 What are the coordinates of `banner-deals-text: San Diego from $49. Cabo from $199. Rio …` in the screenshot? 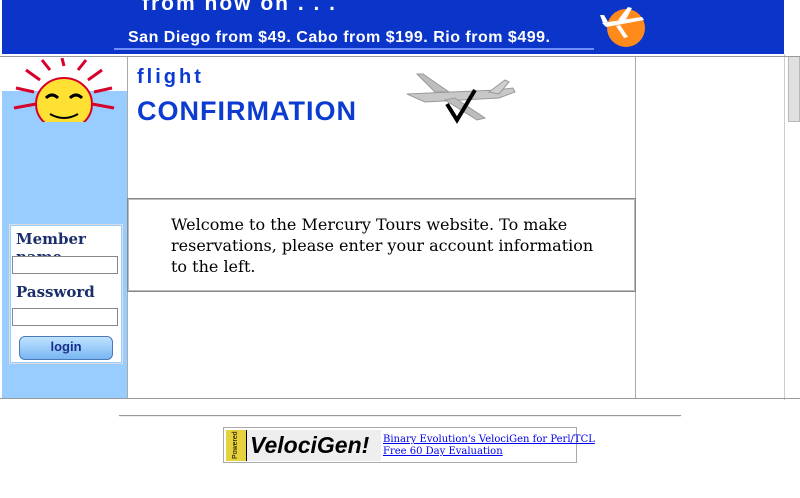 It's located at (339, 37).